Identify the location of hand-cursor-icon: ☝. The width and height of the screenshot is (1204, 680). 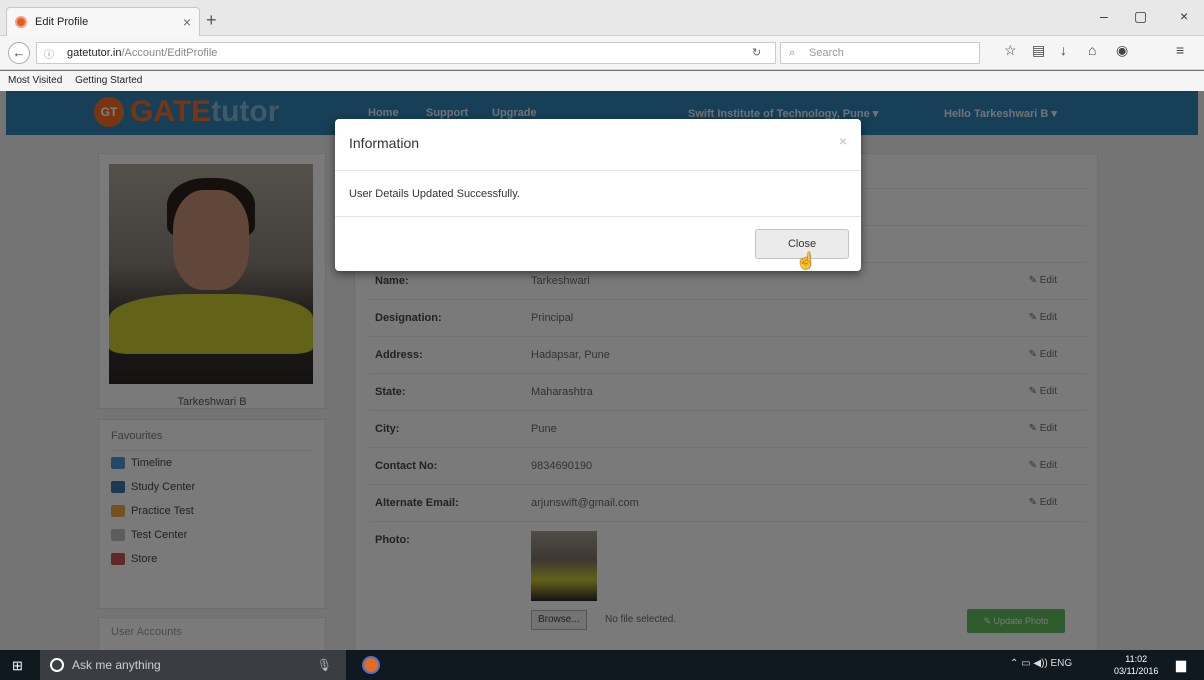
(806, 261).